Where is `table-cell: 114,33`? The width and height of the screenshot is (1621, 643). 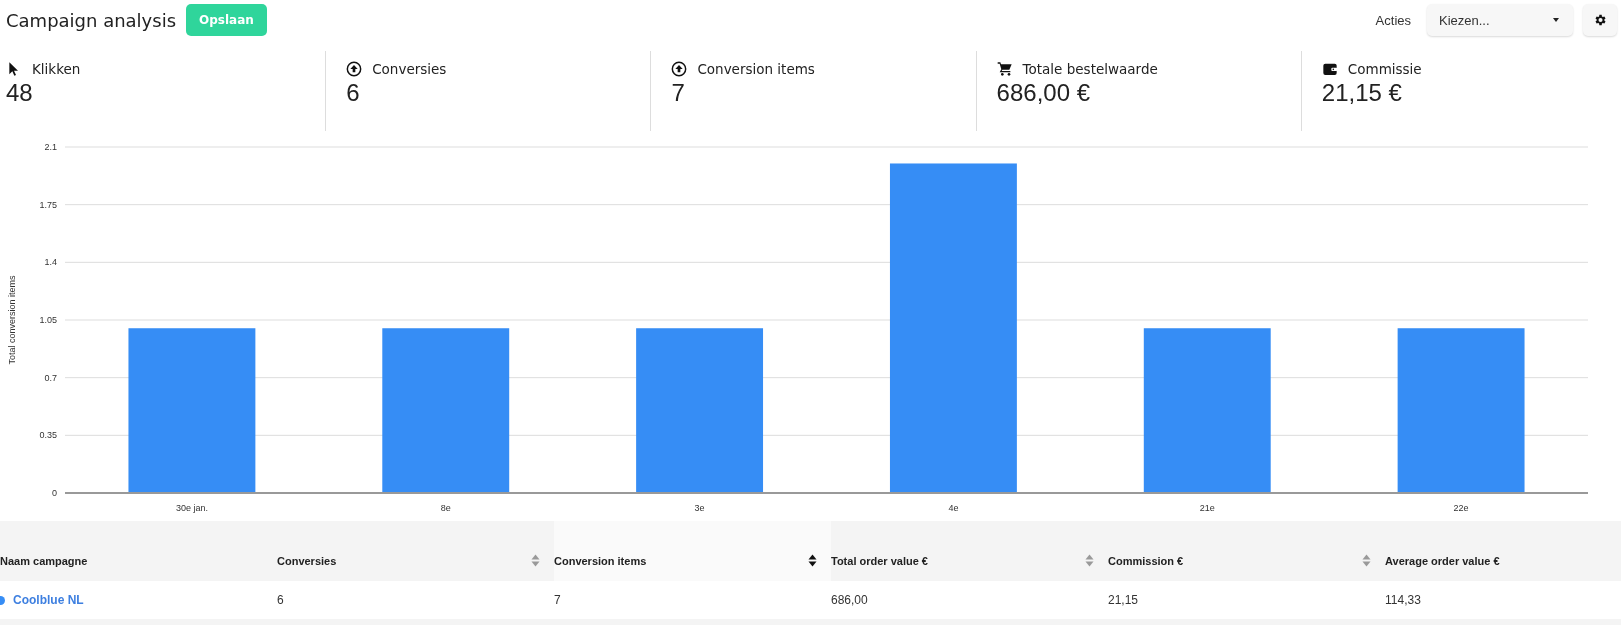
table-cell: 114,33 is located at coordinates (1403, 600).